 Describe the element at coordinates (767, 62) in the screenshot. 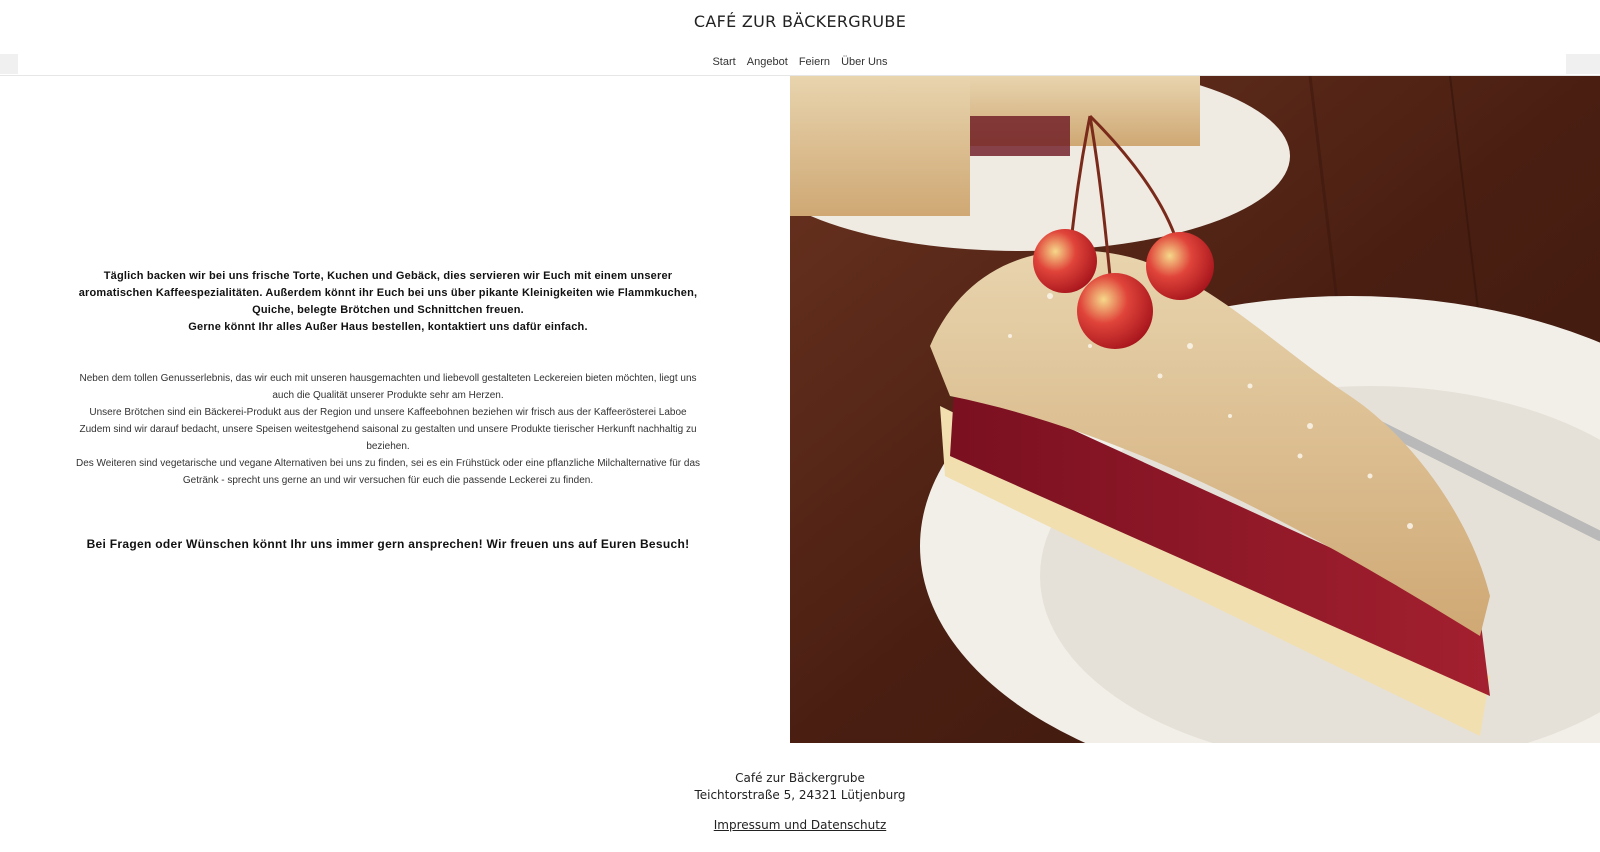

I see `nav-item-angebot: Angebot` at that location.